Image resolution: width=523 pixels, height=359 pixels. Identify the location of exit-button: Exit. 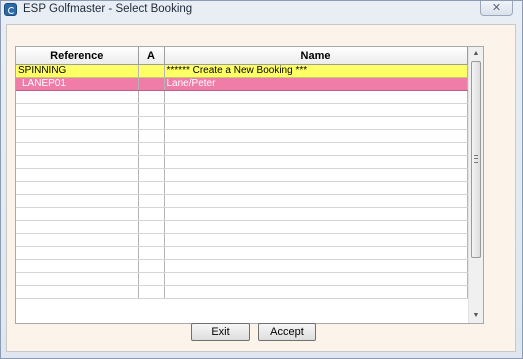
(220, 332).